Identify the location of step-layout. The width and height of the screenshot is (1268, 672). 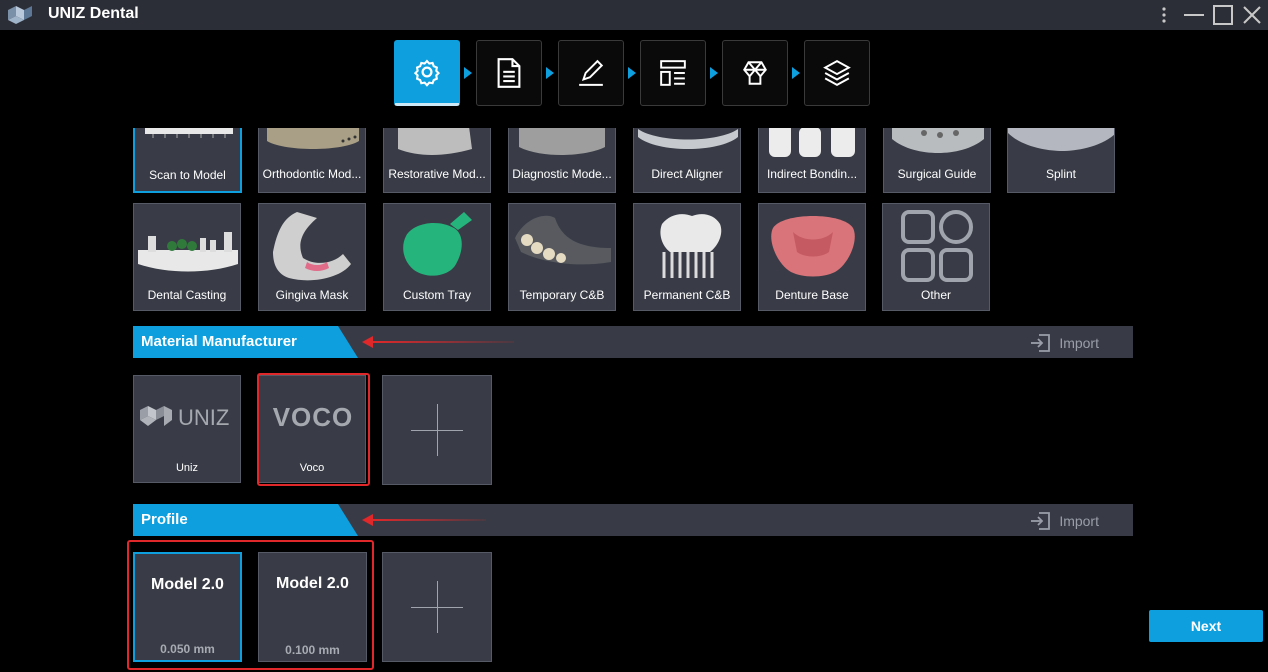
(673, 73).